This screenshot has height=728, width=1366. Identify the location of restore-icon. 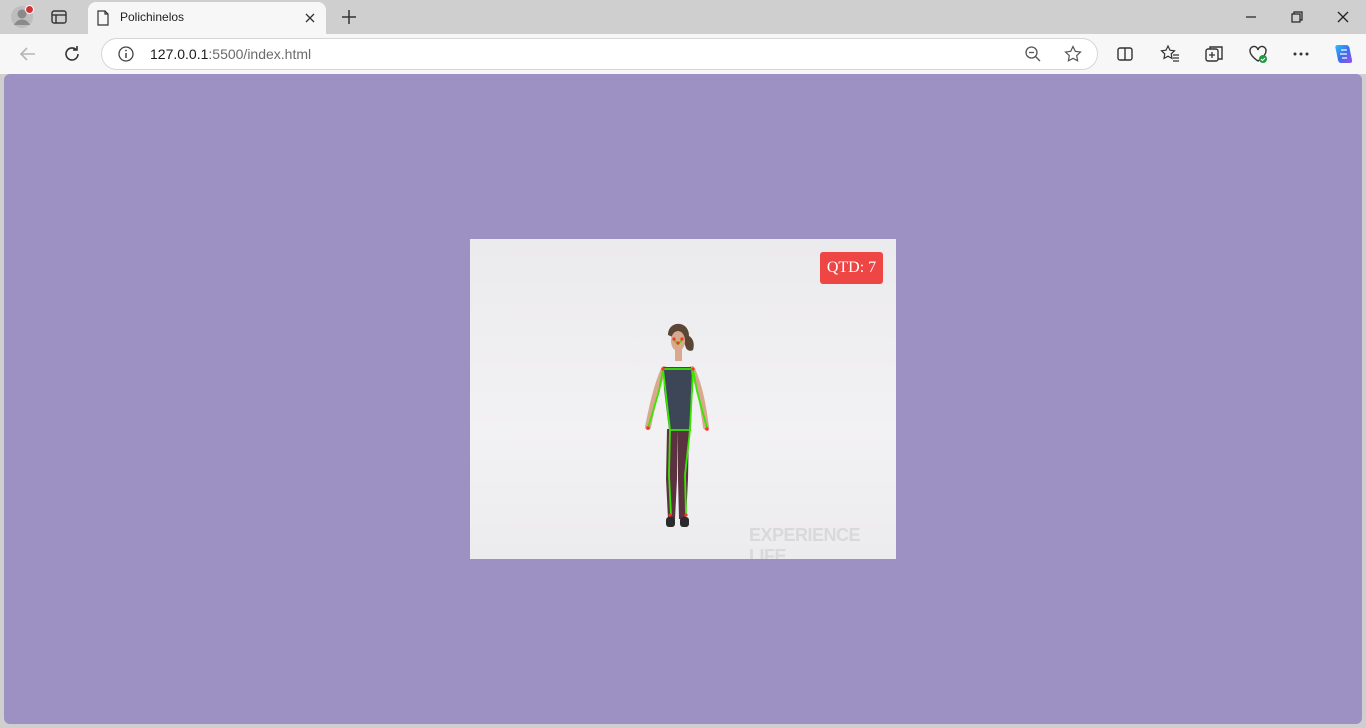
(1297, 17).